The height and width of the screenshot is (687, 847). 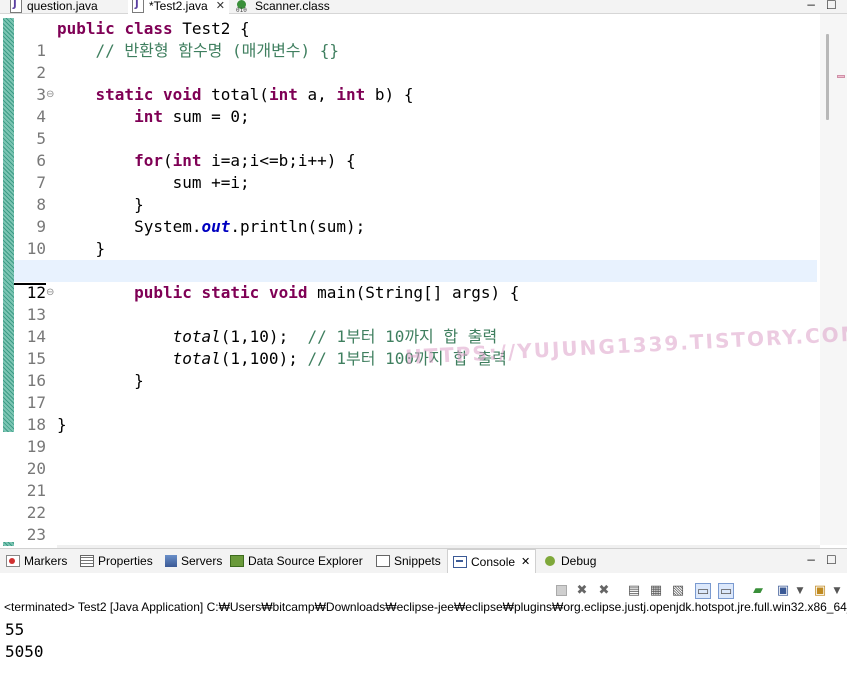 What do you see at coordinates (36, 561) in the screenshot?
I see `tab-markers: Markers` at bounding box center [36, 561].